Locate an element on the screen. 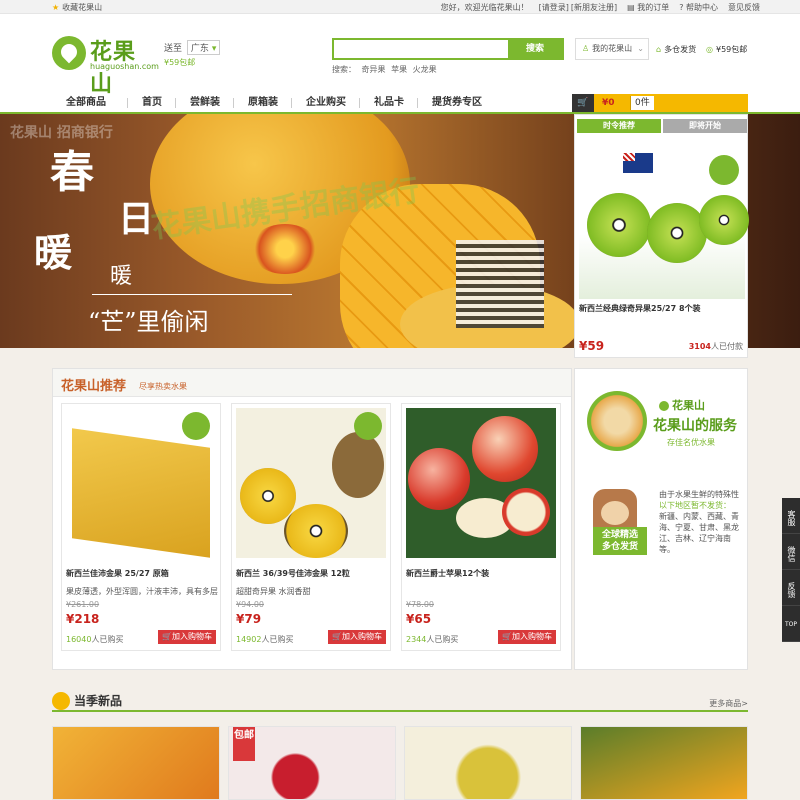  product-card: 新西兰爵士苹果12个装 ¥78.00 ¥65 2344人已购买 🛒加入购物车 is located at coordinates (481, 527).